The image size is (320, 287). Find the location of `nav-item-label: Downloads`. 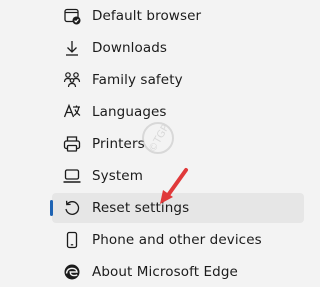

nav-item-label: Downloads is located at coordinates (130, 48).